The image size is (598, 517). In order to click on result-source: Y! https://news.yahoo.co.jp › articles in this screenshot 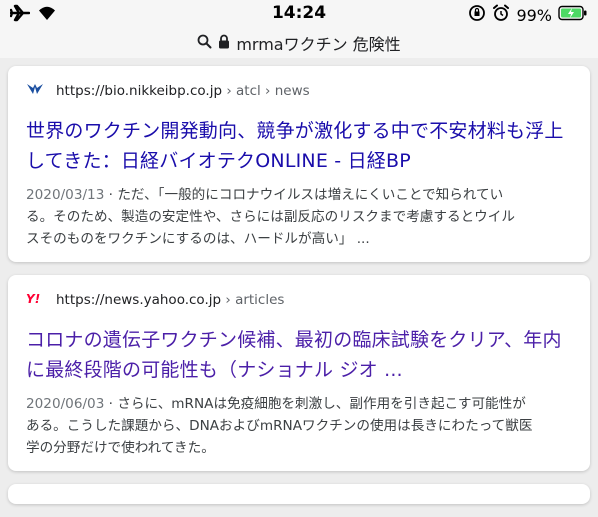, I will do `click(299, 300)`.